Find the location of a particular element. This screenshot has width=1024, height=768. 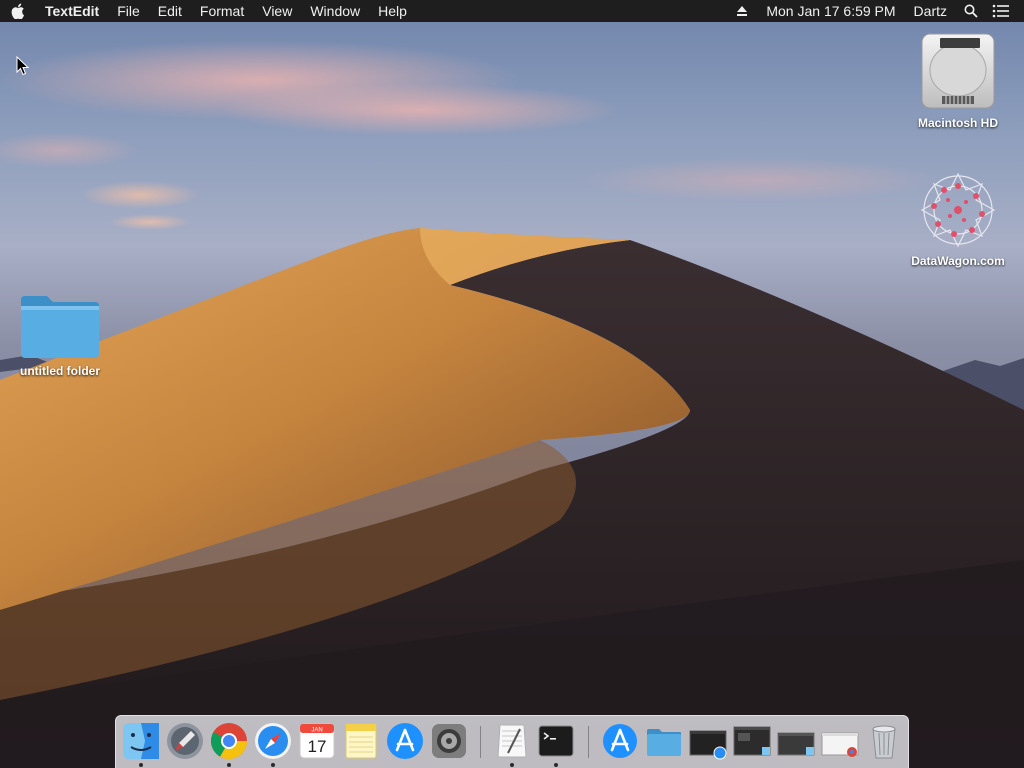

menu-help: Help is located at coordinates (392, 11).